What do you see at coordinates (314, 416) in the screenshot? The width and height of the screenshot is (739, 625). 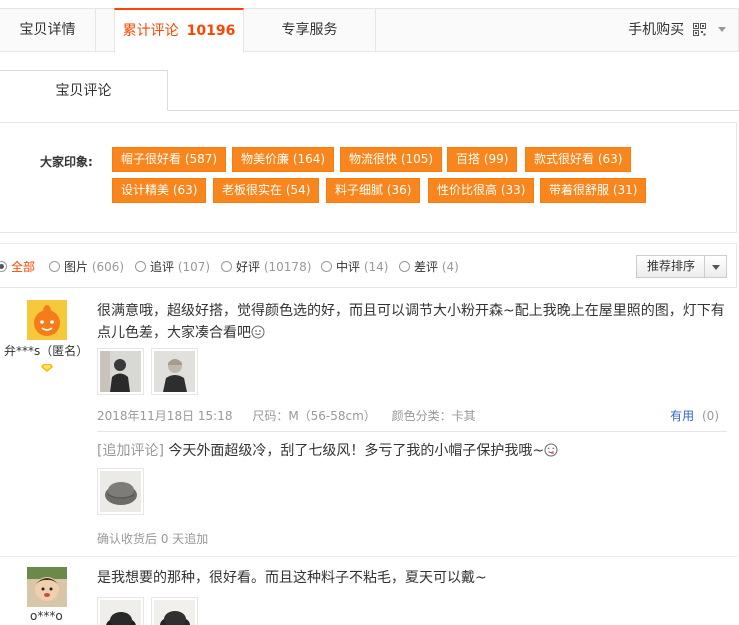 I see `review-size: 尺码：M（56-58cm）` at bounding box center [314, 416].